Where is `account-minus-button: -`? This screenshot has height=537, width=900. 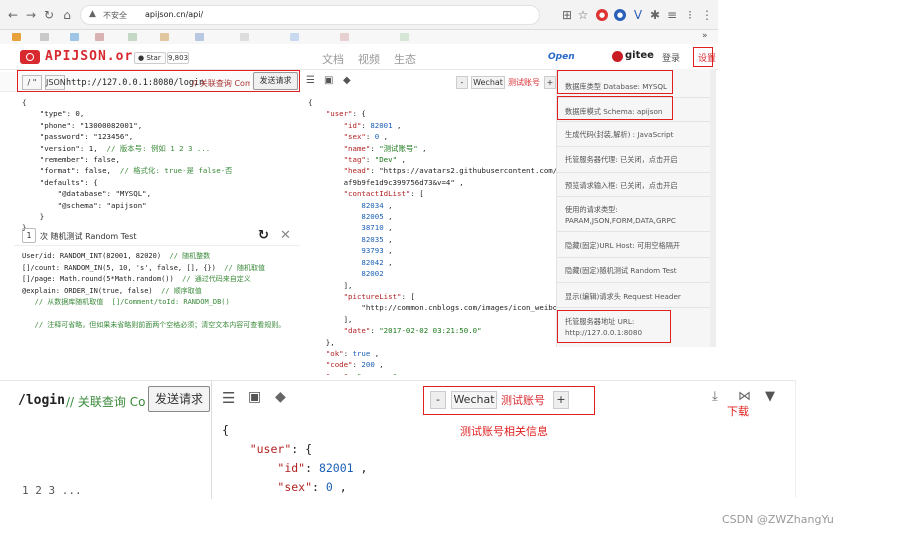 account-minus-button: - is located at coordinates (462, 82).